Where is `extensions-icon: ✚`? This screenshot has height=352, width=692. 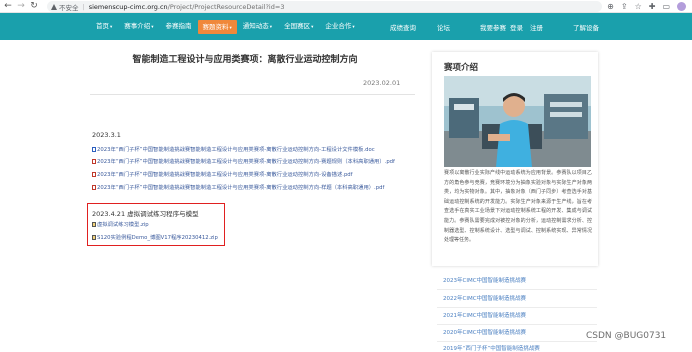 extensions-icon: ✚ is located at coordinates (652, 6).